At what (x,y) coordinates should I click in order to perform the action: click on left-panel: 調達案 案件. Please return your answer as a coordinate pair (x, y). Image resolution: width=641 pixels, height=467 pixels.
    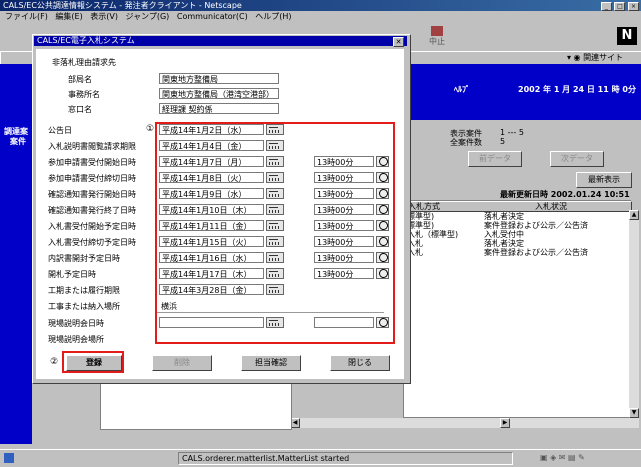
    Looking at the image, I should click on (16, 254).